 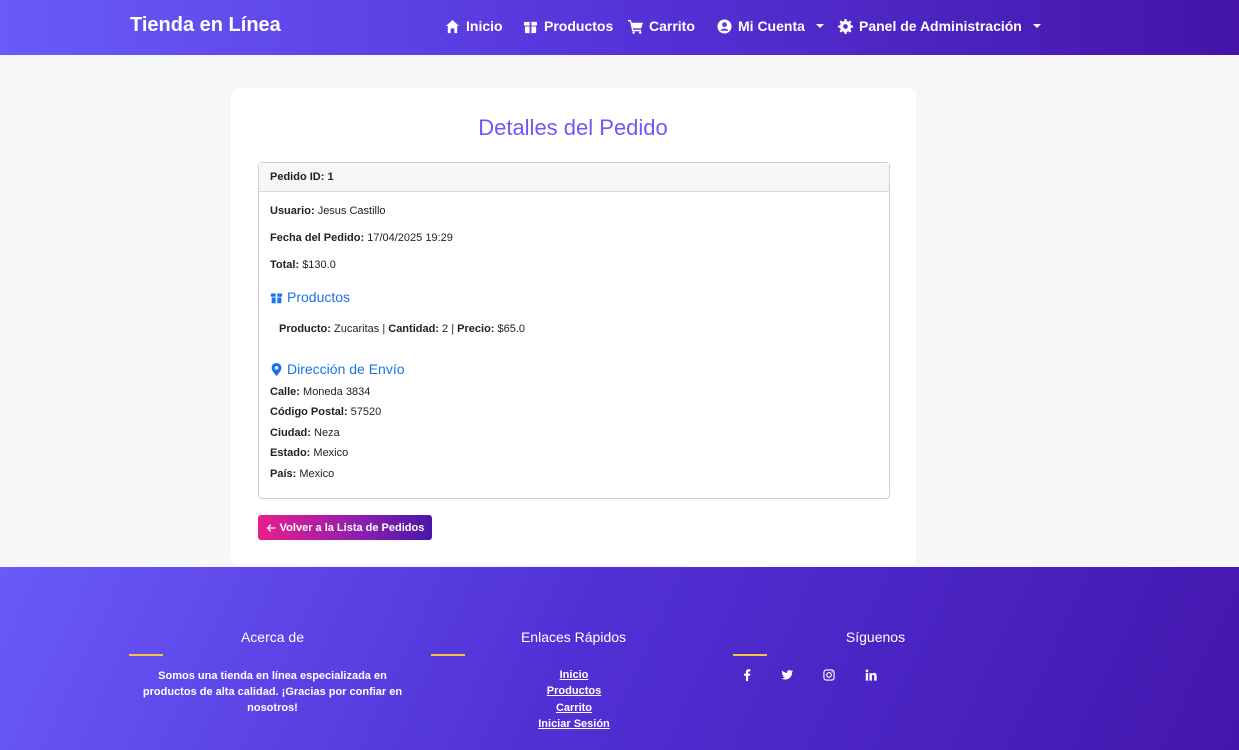 I want to click on date-value: 17/04/2025 19:29, so click(x=410, y=238).